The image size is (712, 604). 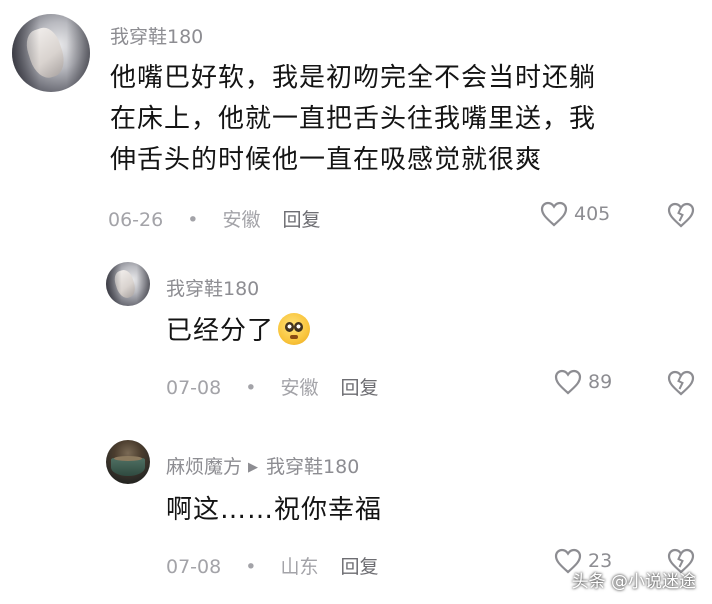 I want to click on pleading-face-icon, so click(x=294, y=329).